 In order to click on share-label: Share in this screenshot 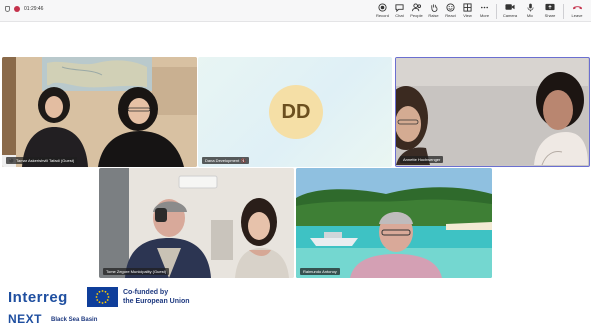, I will do `click(550, 15)`.